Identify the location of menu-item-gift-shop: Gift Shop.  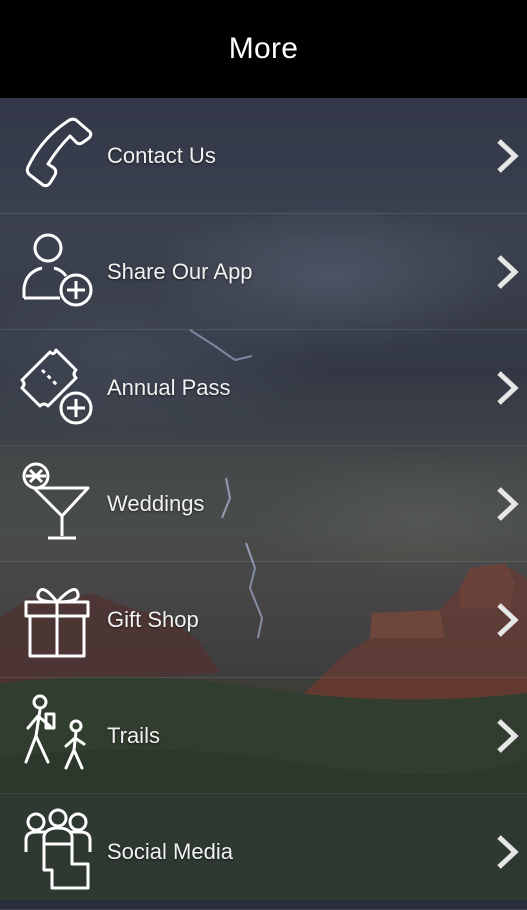
(263, 620).